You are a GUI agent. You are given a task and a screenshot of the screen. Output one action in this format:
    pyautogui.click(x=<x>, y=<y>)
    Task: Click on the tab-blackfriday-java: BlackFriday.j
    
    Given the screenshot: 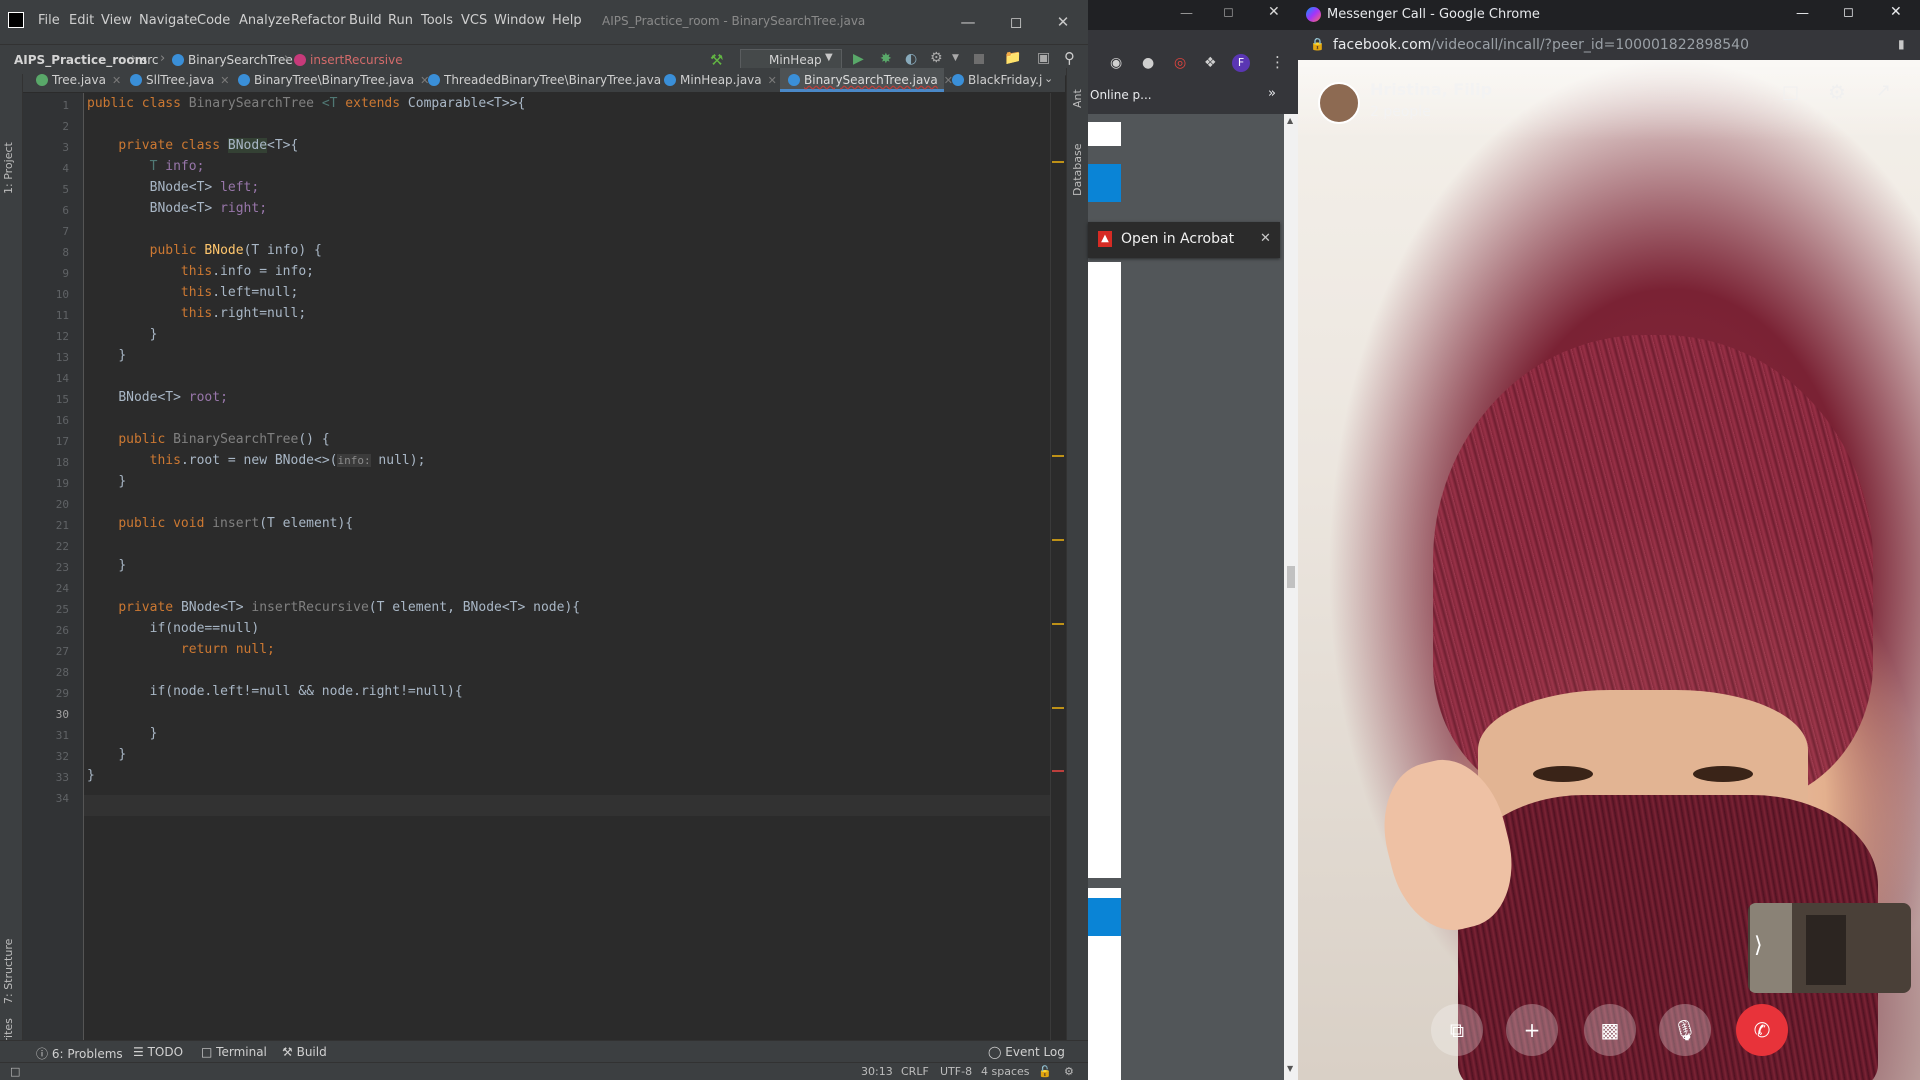 What is the action you would take?
    pyautogui.click(x=997, y=80)
    